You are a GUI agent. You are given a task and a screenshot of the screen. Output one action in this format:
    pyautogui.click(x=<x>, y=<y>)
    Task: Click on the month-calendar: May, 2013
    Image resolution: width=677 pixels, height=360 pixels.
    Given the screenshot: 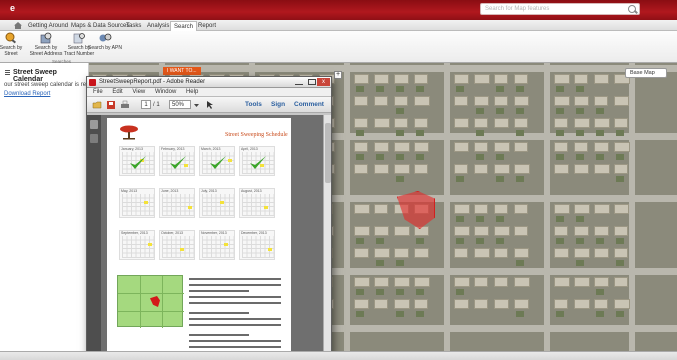 What is the action you would take?
    pyautogui.click(x=137, y=203)
    